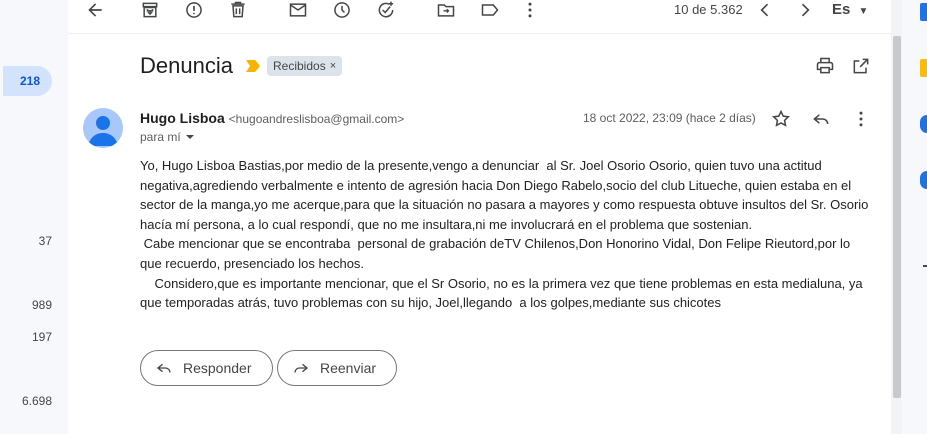 Image resolution: width=927 pixels, height=434 pixels. Describe the element at coordinates (386, 10) in the screenshot. I see `add-task-icon` at that location.